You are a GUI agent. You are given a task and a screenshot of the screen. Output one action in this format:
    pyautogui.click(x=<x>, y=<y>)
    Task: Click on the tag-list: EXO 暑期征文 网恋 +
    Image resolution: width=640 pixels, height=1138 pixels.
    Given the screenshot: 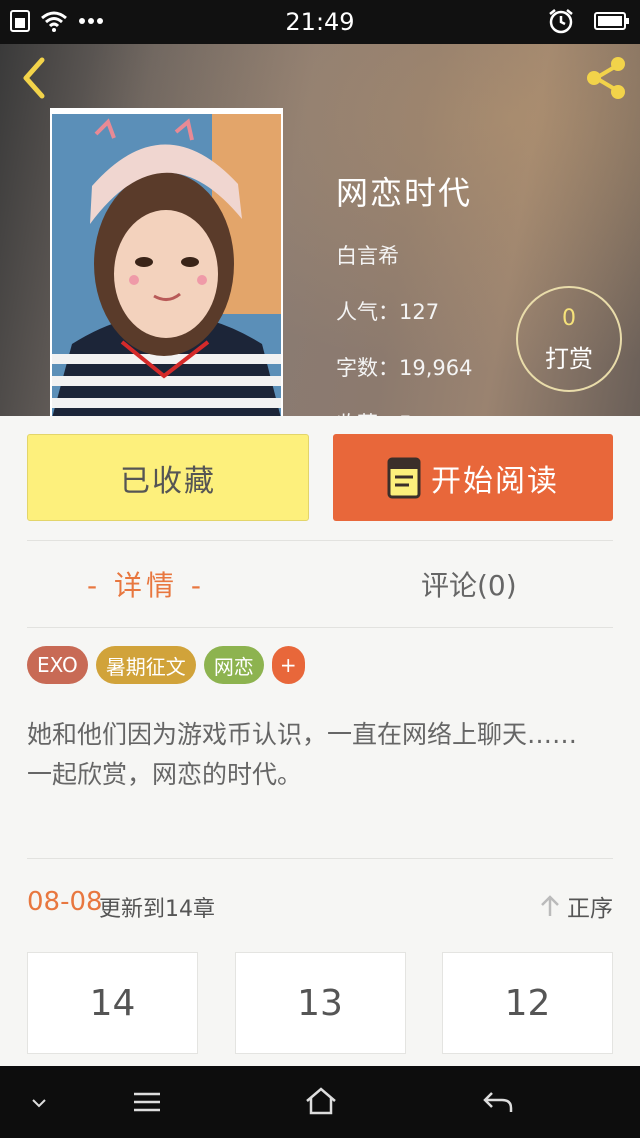 What is the action you would take?
    pyautogui.click(x=166, y=665)
    